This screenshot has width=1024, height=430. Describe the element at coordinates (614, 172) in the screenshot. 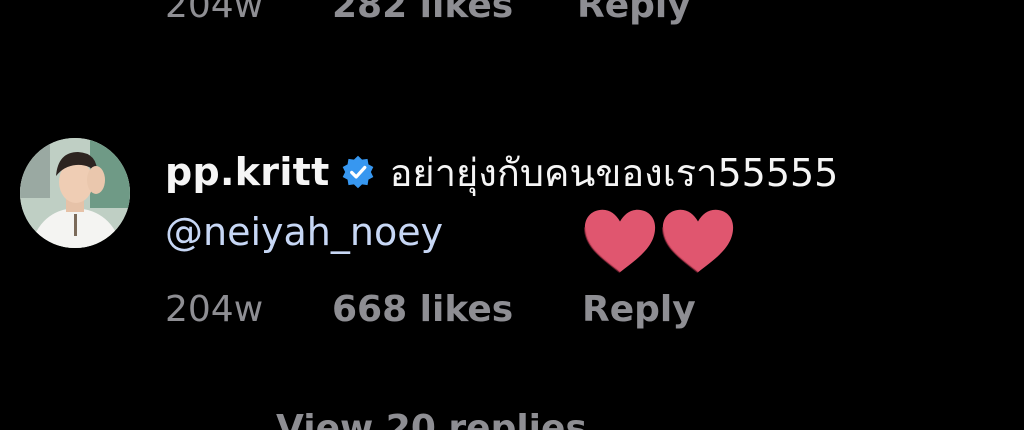

I see `comment-text: อย่ายุ่งกับคนของเรา55555` at that location.